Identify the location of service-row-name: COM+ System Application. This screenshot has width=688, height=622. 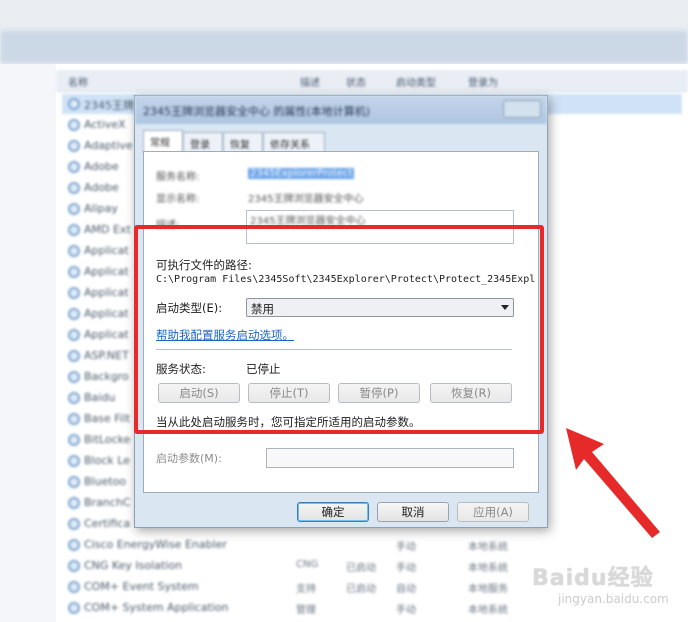
(156, 607).